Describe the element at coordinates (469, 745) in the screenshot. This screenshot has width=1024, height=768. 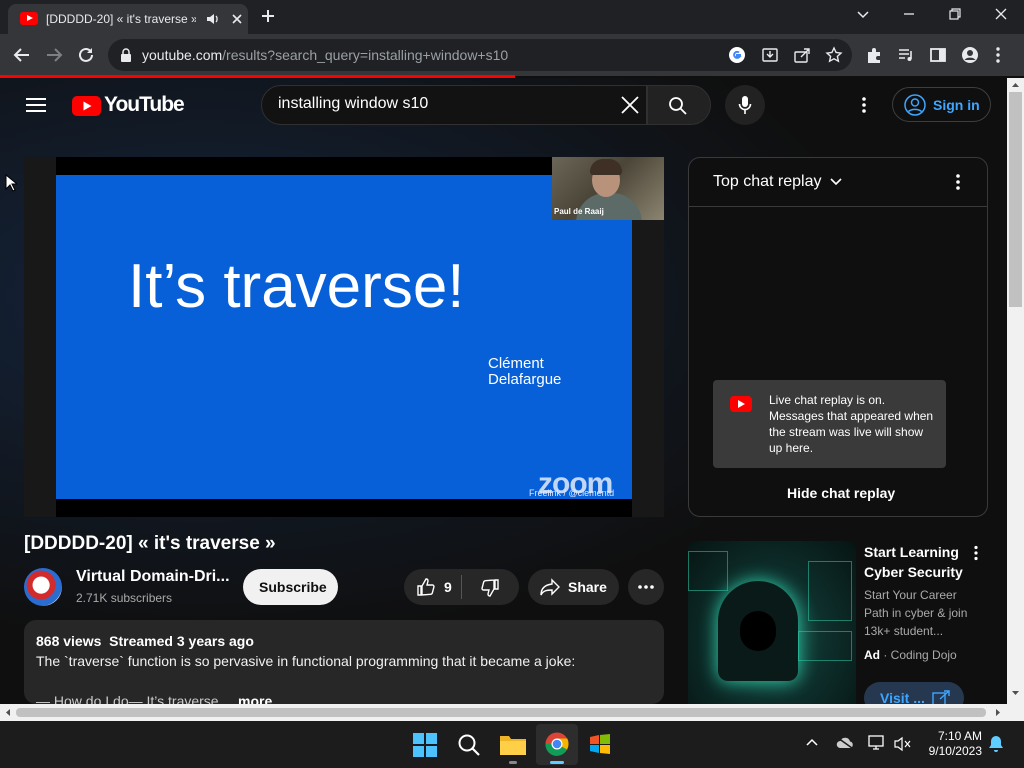
I see `taskbar-search-icon` at that location.